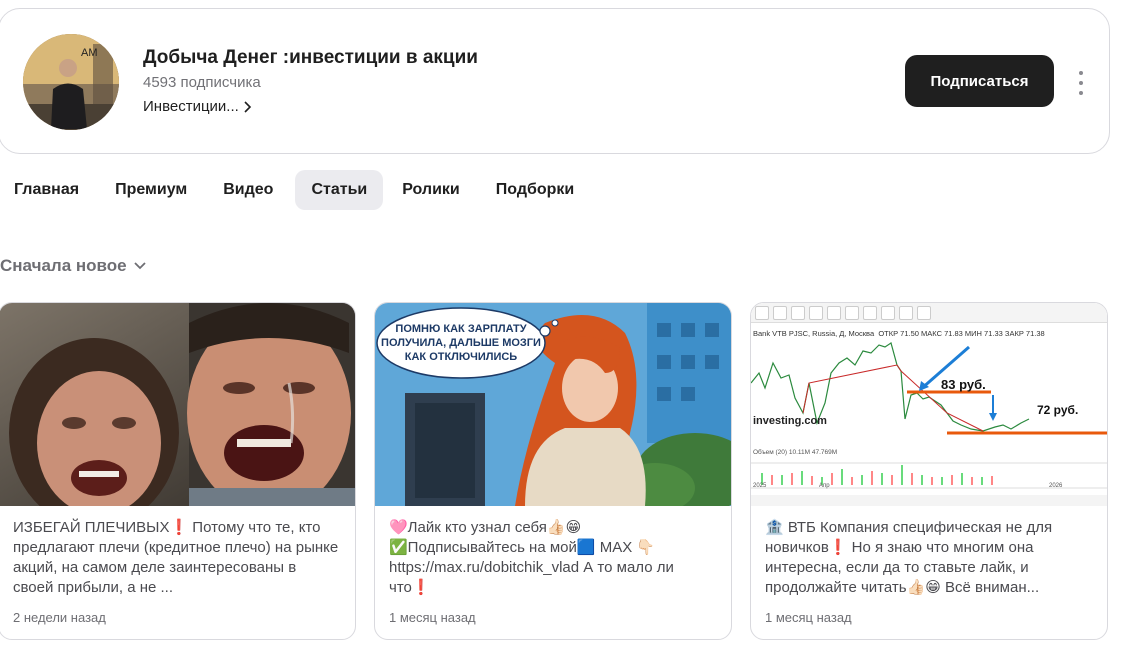 The image size is (1131, 653). I want to click on crying-people-image, so click(177, 404).